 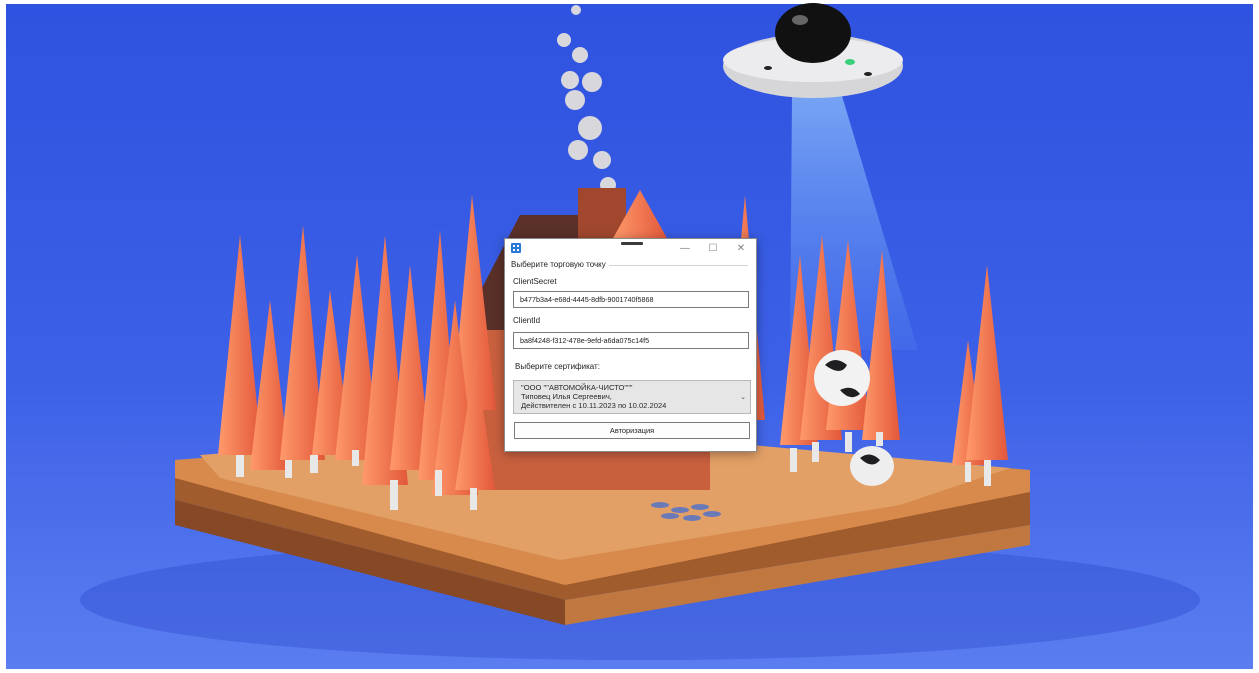 I want to click on app-logo-glyph, so click(x=516, y=248).